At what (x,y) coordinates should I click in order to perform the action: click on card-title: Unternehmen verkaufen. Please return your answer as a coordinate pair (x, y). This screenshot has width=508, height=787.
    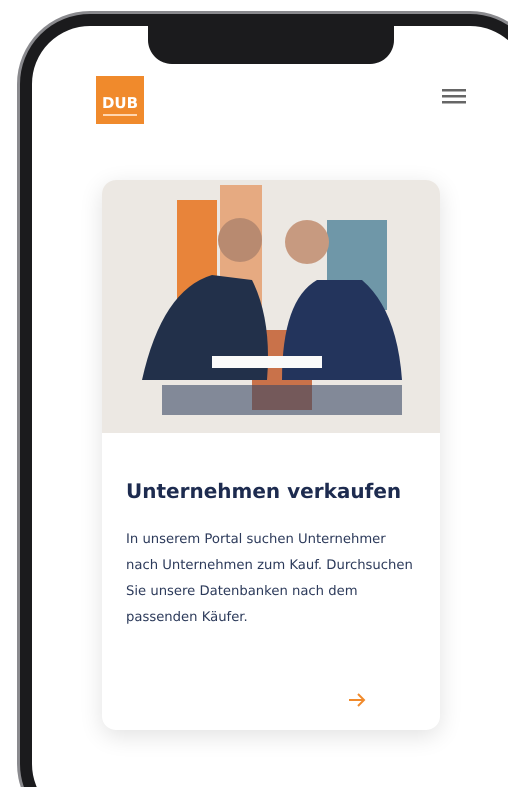
    Looking at the image, I should click on (264, 491).